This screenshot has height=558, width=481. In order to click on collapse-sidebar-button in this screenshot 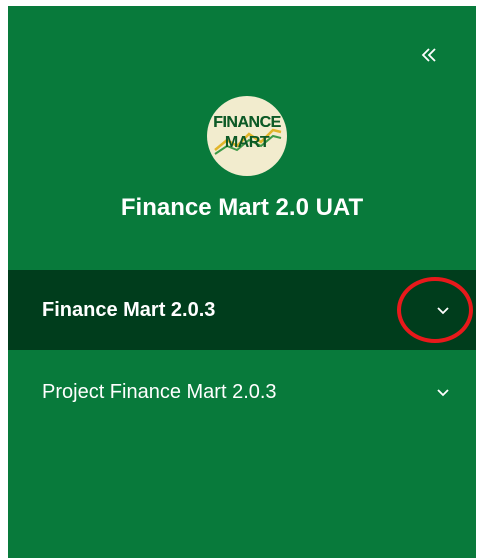, I will do `click(429, 55)`.